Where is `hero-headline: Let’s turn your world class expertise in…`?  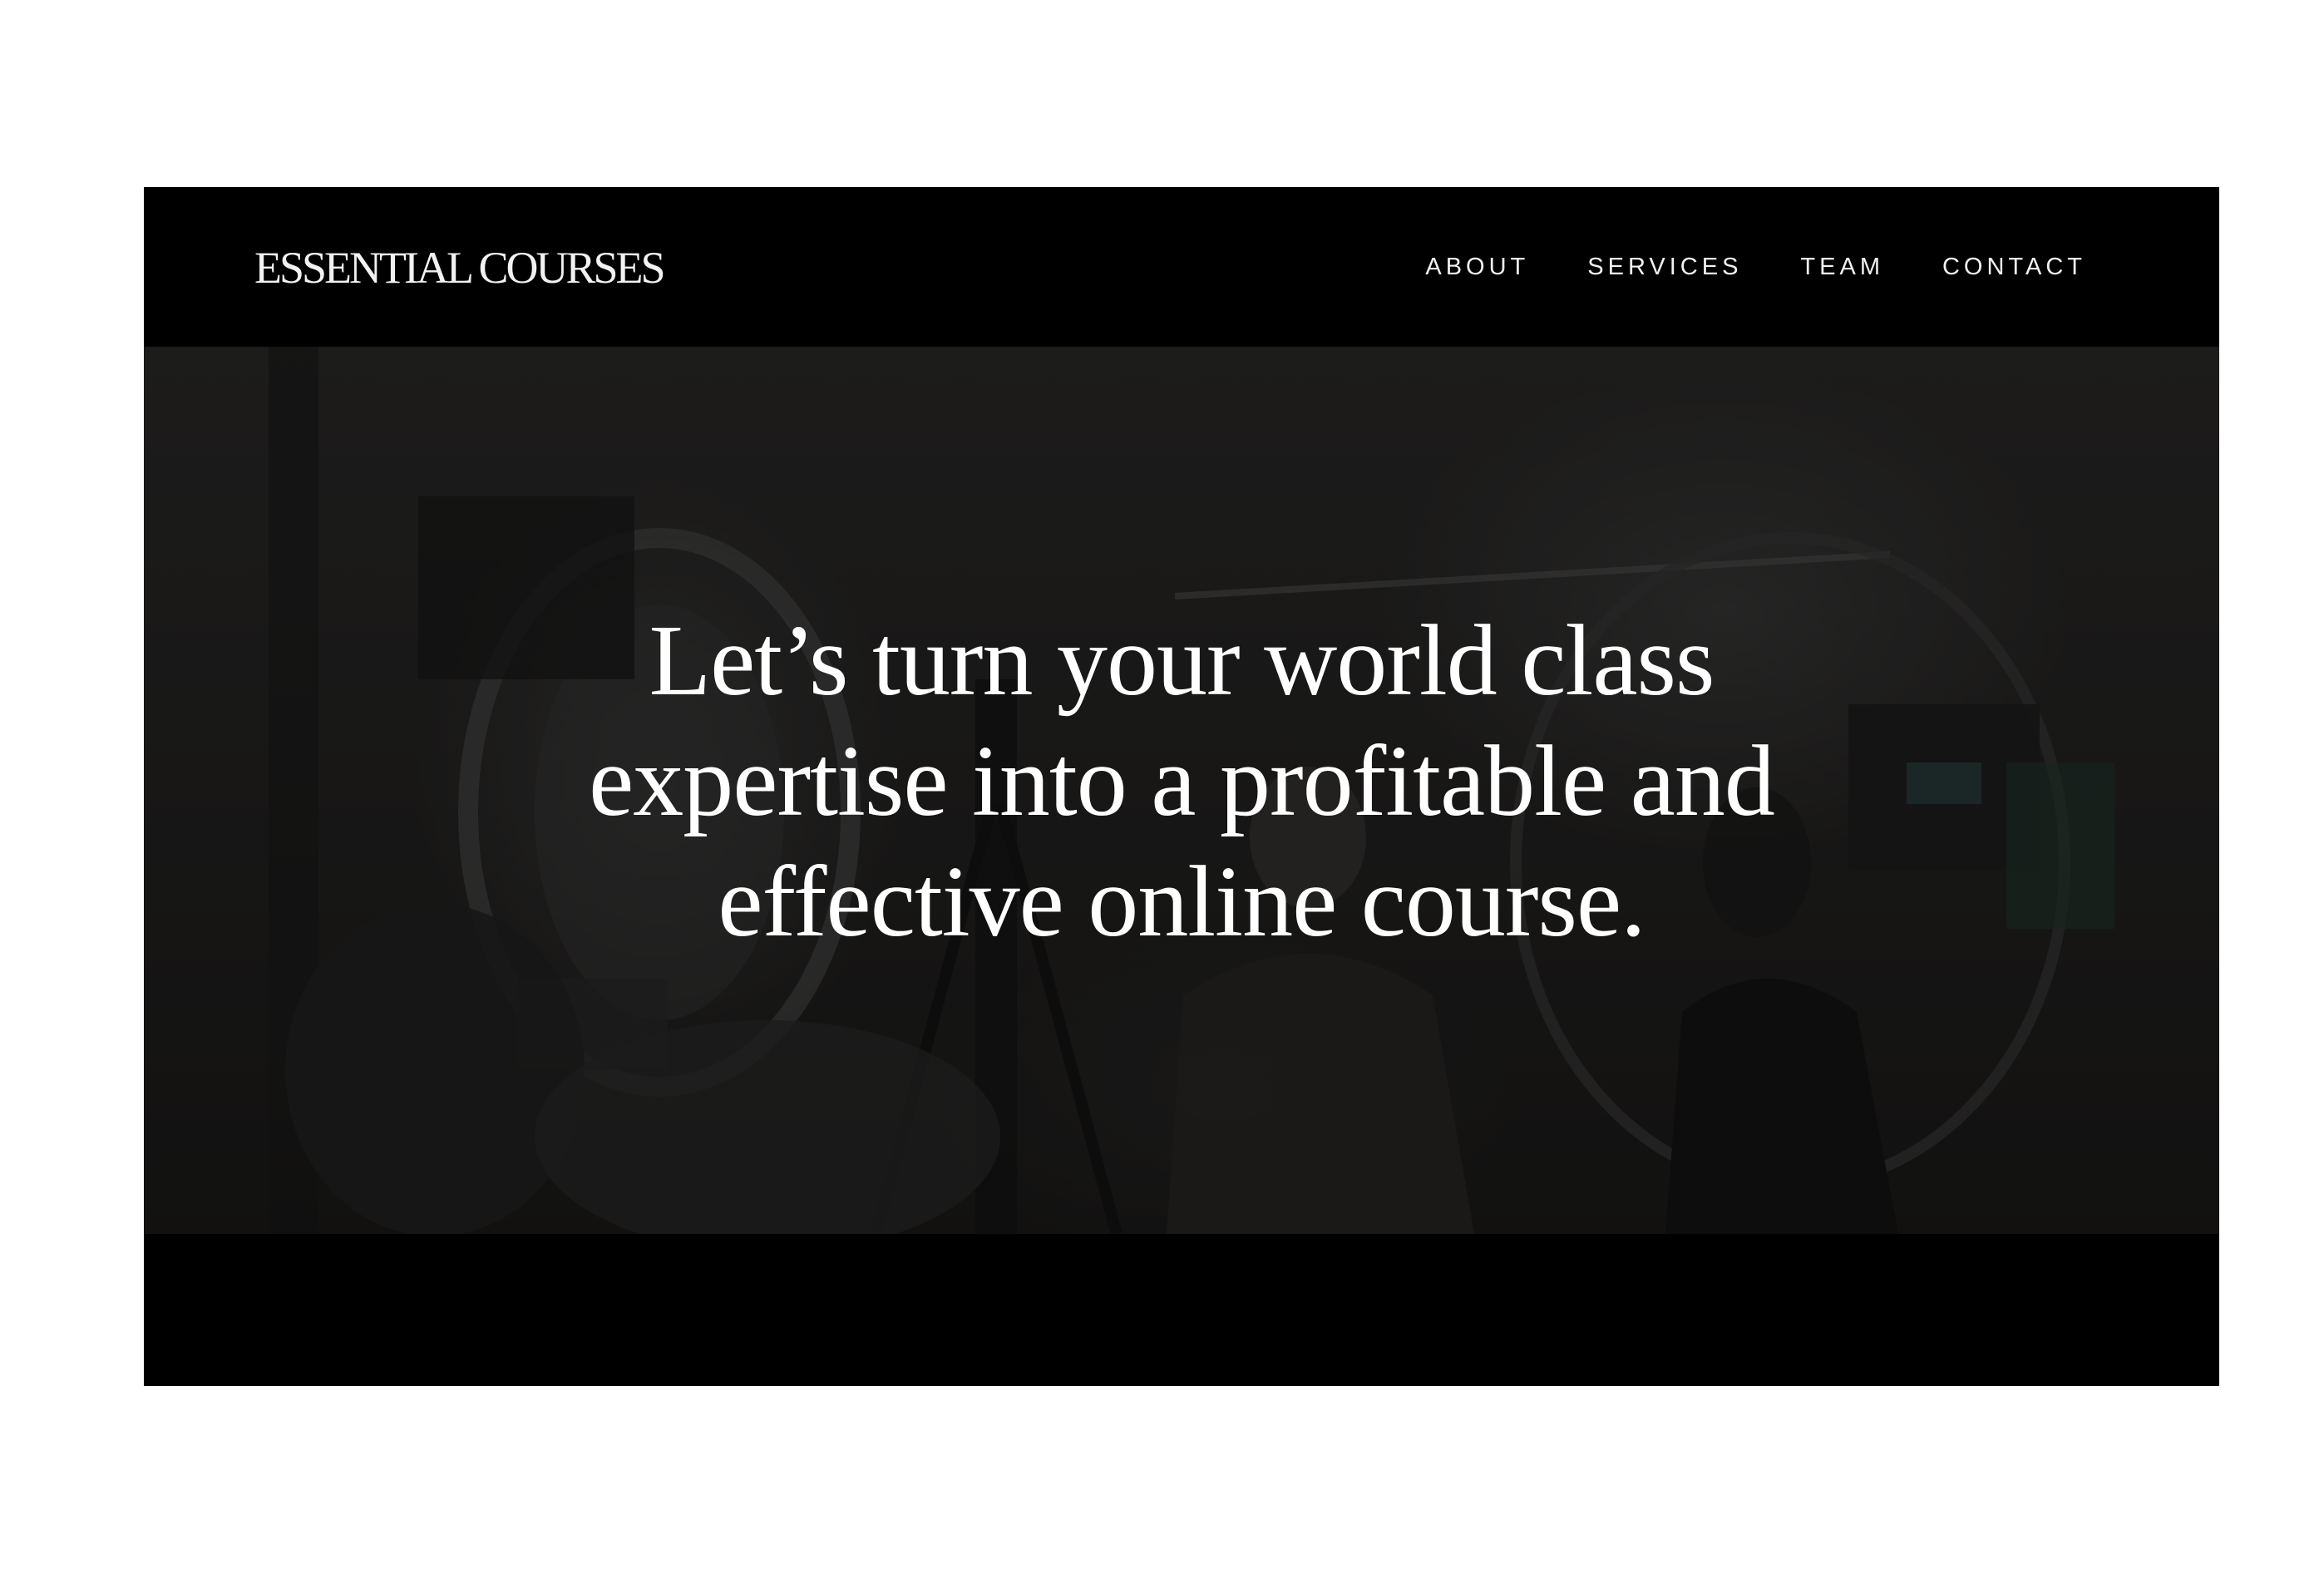 hero-headline: Let’s turn your world class expertise in… is located at coordinates (1182, 781).